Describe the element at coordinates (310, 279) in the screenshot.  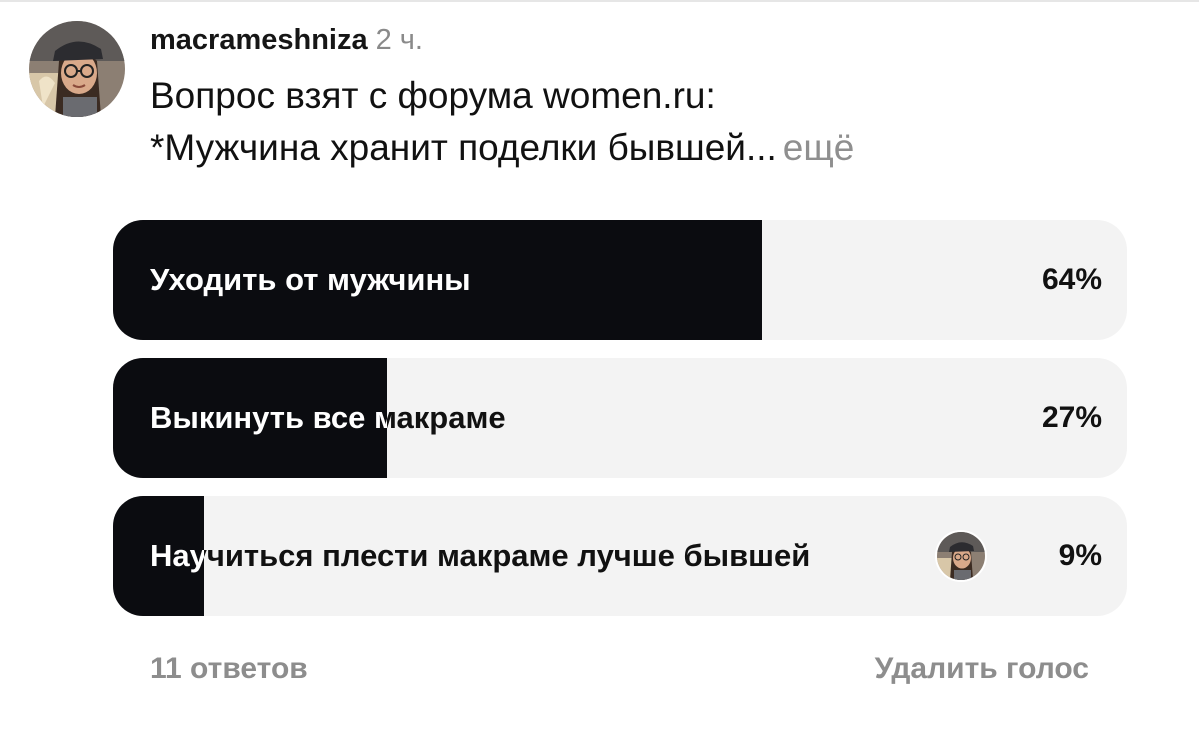
I see `poll-option-1-label-inverse: Уходить от мужчины` at that location.